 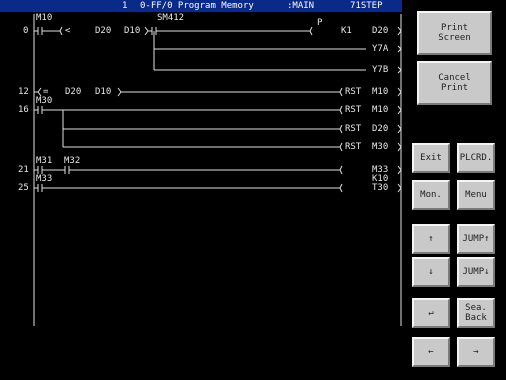 I want to click on enter-button: ↵, so click(x=431, y=313).